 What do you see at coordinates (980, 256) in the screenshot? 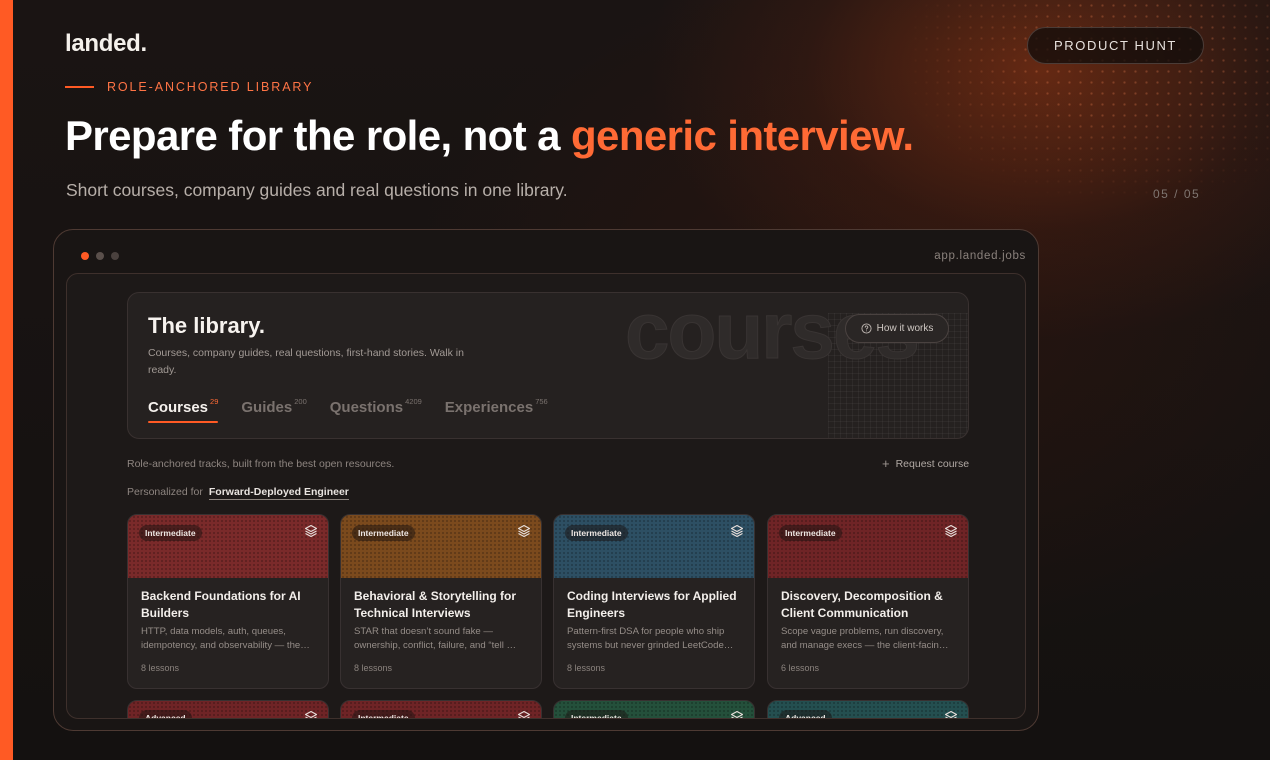
I see `window-url: app.landed.jobs` at bounding box center [980, 256].